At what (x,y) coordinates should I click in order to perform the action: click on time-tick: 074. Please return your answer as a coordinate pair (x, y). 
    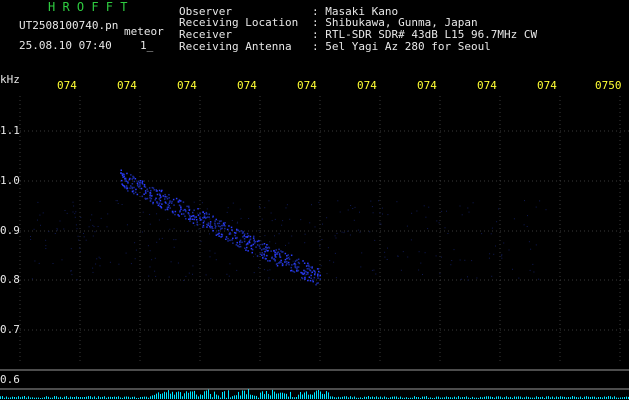
    Looking at the image, I should click on (547, 85).